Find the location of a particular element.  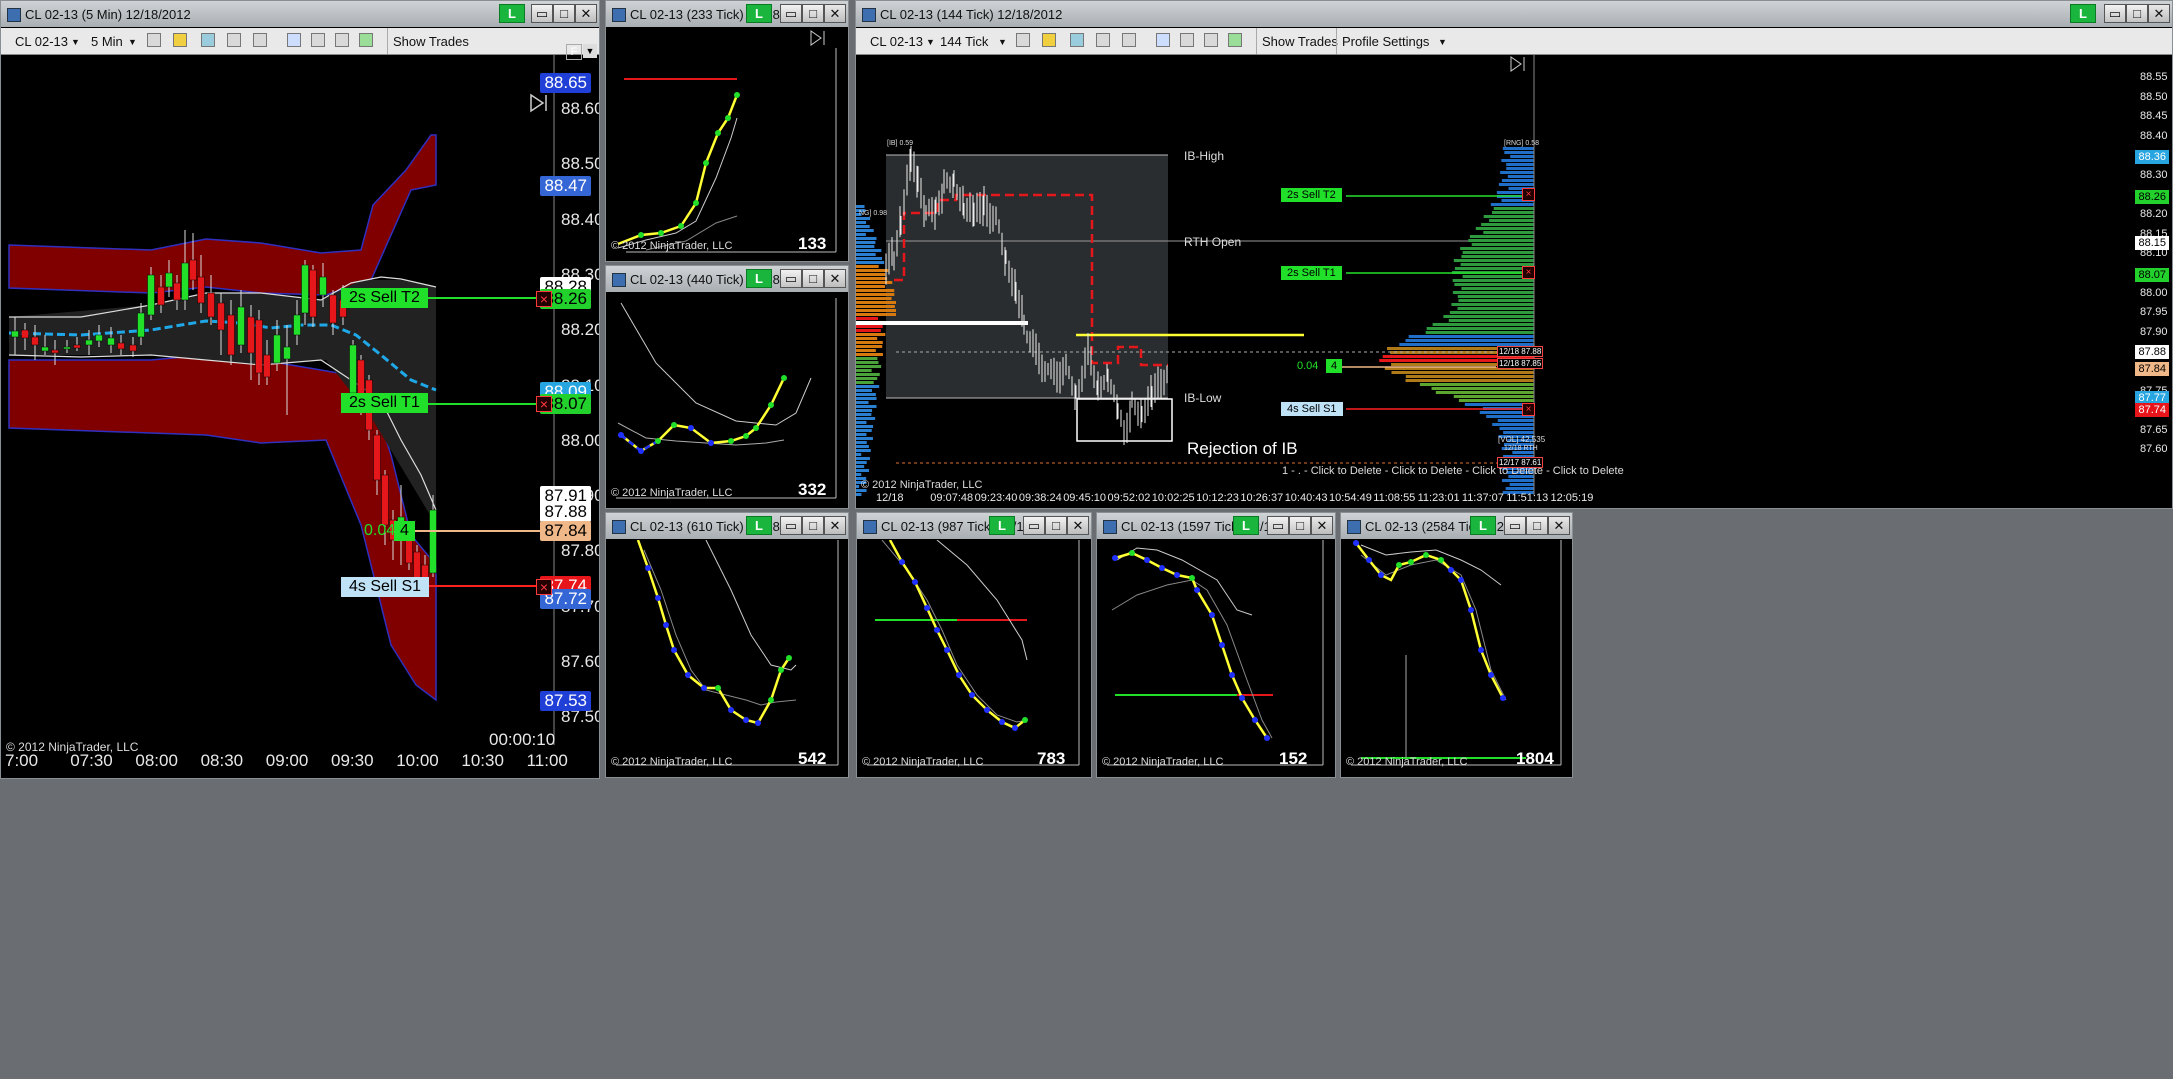

date-price-label: 12/17 87.61 is located at coordinates (1520, 462).